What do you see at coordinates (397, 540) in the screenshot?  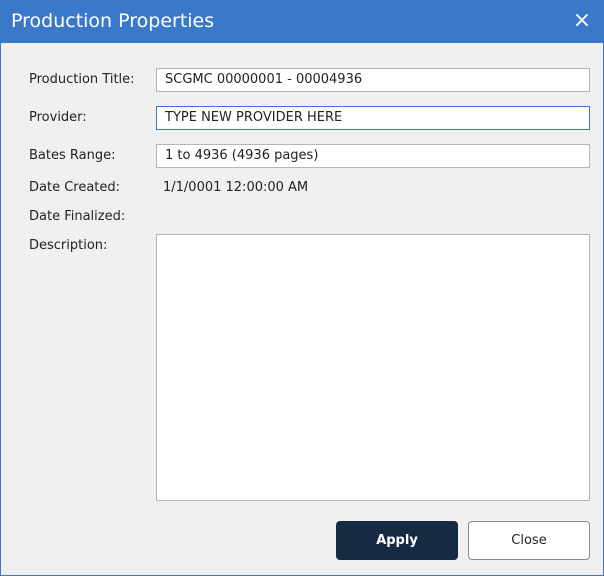 I see `apply-button: Apply` at bounding box center [397, 540].